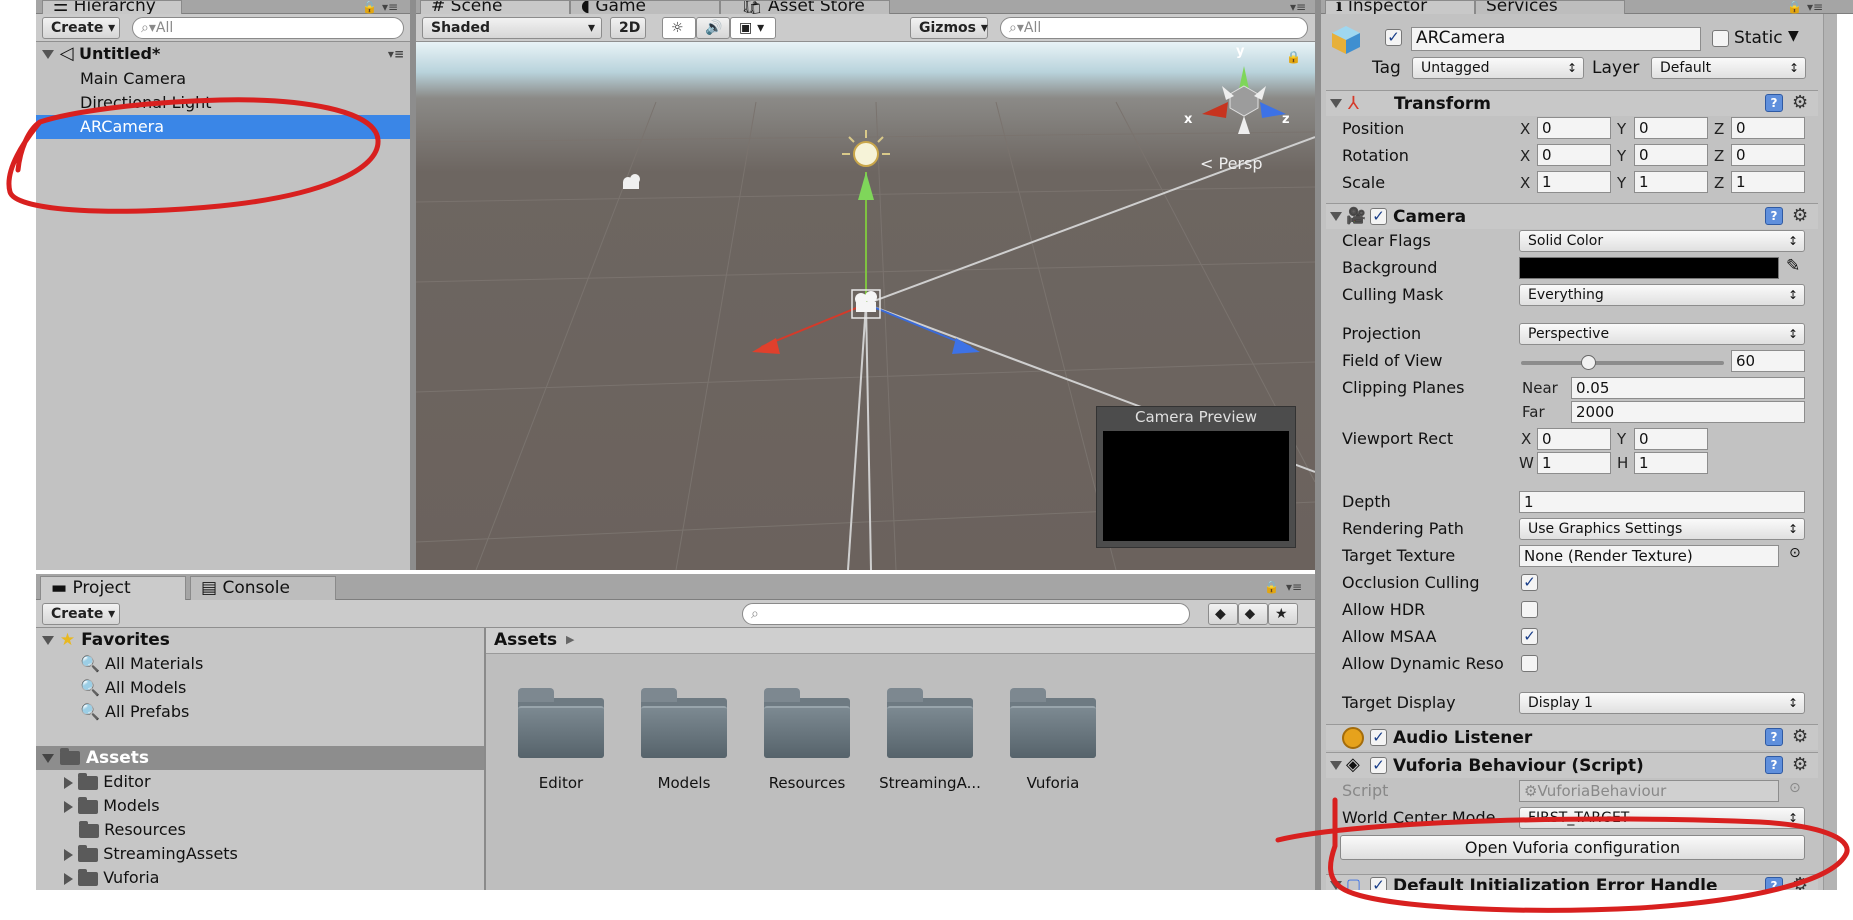  I want to click on occlusion-culling-checkbox: ✓, so click(1529, 582).